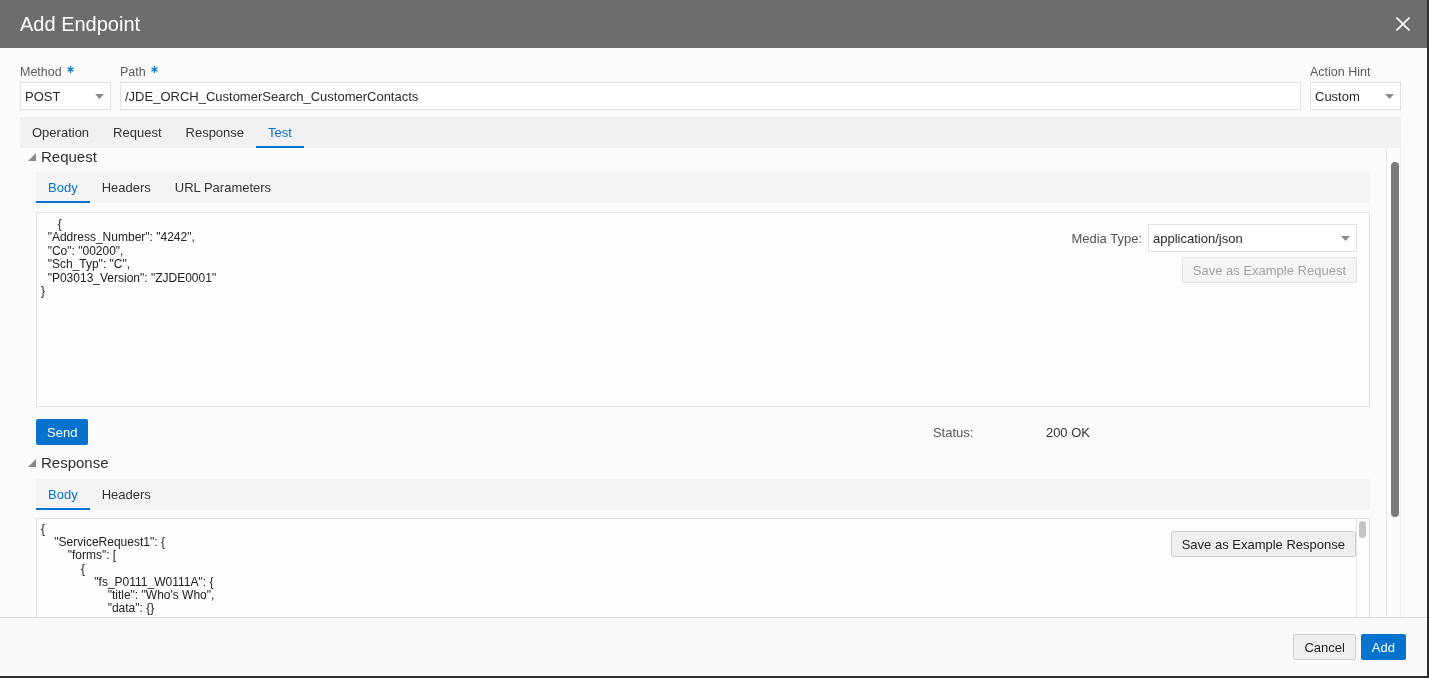 This screenshot has width=1429, height=678. Describe the element at coordinates (215, 132) in the screenshot. I see `tab: Response` at that location.